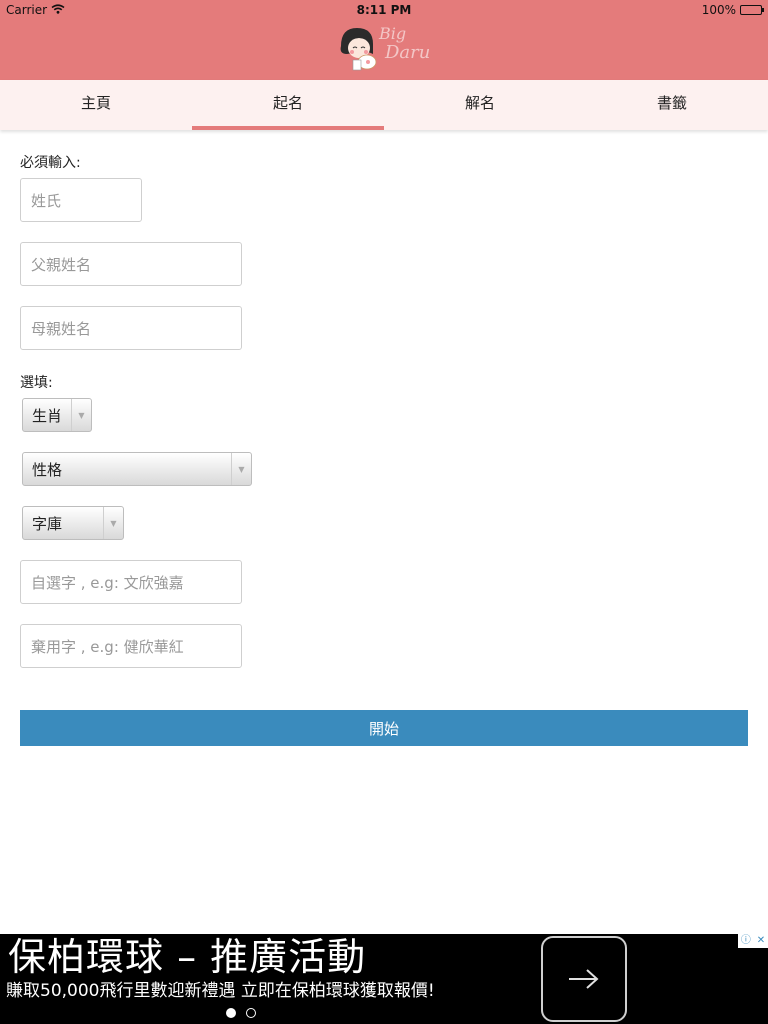 The width and height of the screenshot is (768, 1024). Describe the element at coordinates (131, 328) in the screenshot. I see `mother-name-input: 母親姓名` at that location.